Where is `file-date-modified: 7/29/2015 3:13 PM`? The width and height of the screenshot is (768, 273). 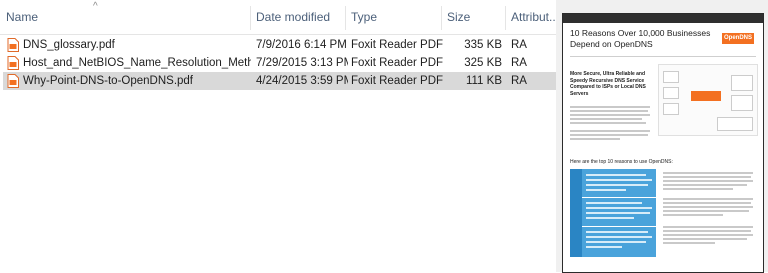
file-date-modified: 7/29/2015 3:13 PM is located at coordinates (302, 63).